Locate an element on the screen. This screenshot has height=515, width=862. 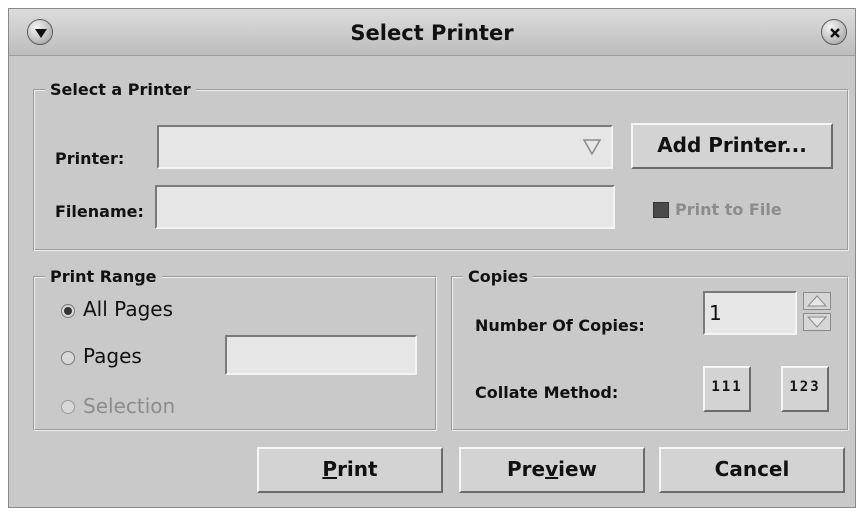
number-of-copies-label: Number Of Copies: is located at coordinates (560, 325).